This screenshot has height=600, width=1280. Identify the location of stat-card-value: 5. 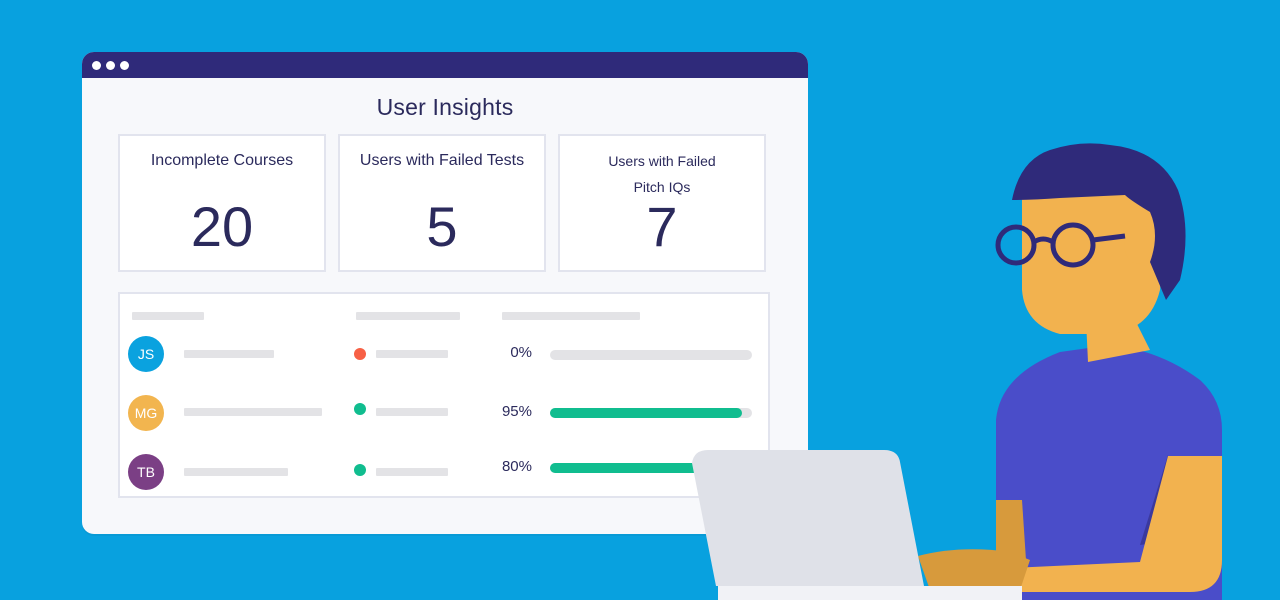
(442, 226).